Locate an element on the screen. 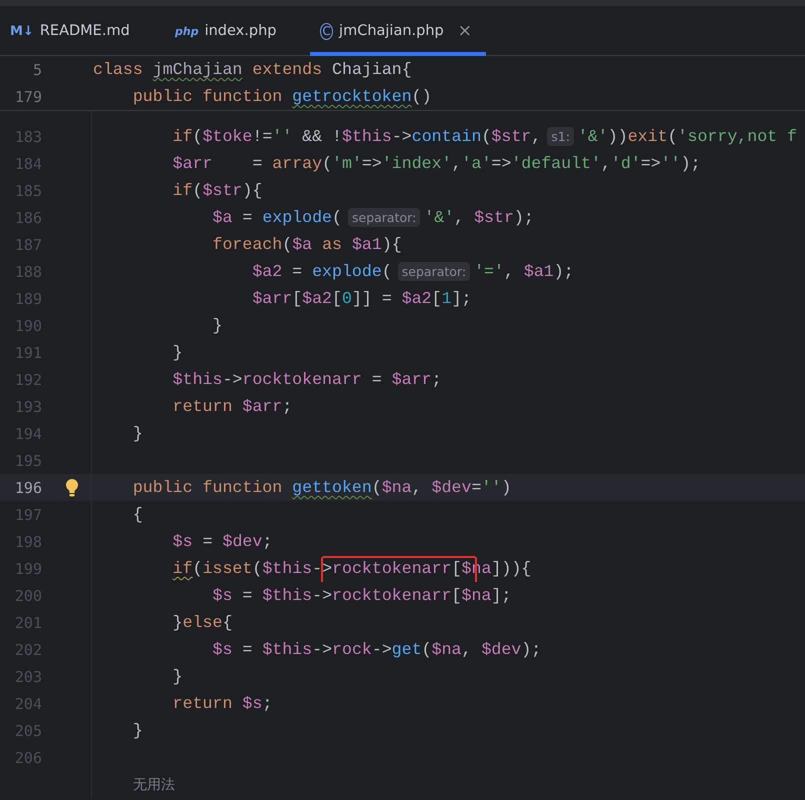 The image size is (805, 800). code-token: Chajian{ is located at coordinates (371, 69).